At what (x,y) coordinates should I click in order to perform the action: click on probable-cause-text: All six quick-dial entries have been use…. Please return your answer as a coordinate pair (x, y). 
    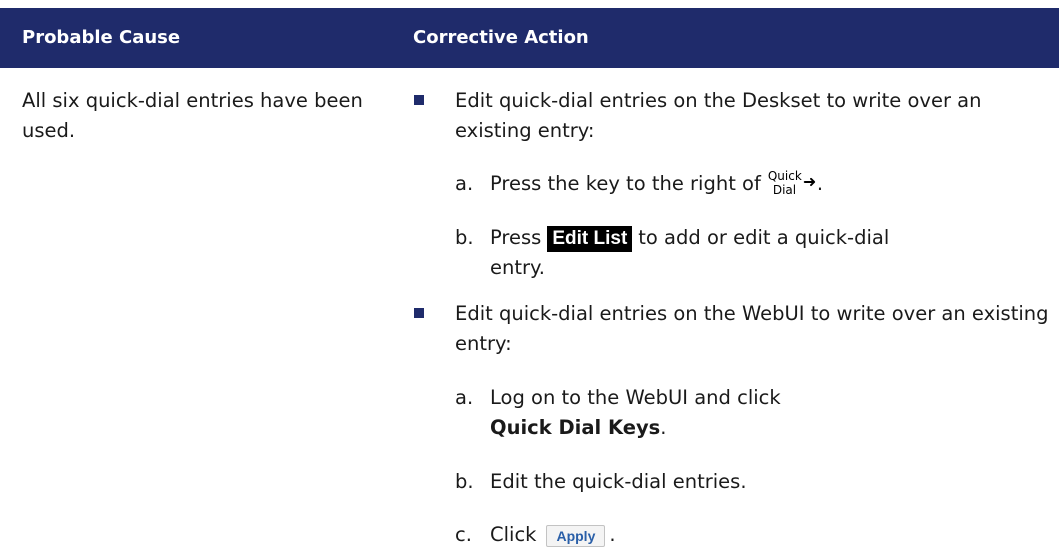
    Looking at the image, I should click on (192, 115).